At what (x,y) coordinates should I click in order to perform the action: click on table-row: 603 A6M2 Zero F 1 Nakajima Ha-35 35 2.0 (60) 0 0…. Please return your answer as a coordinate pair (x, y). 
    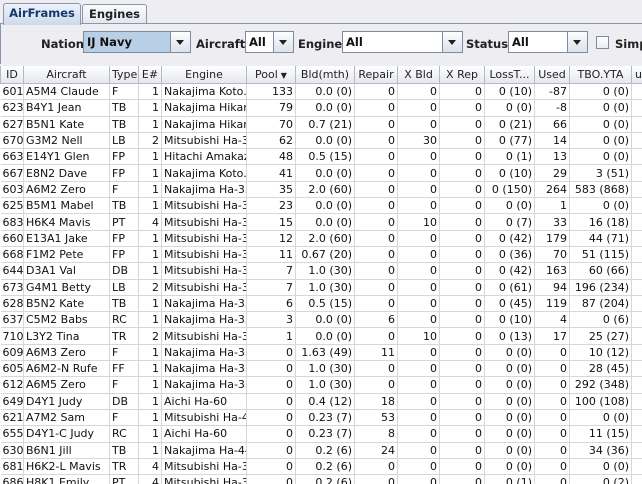
    Looking at the image, I should click on (321, 190).